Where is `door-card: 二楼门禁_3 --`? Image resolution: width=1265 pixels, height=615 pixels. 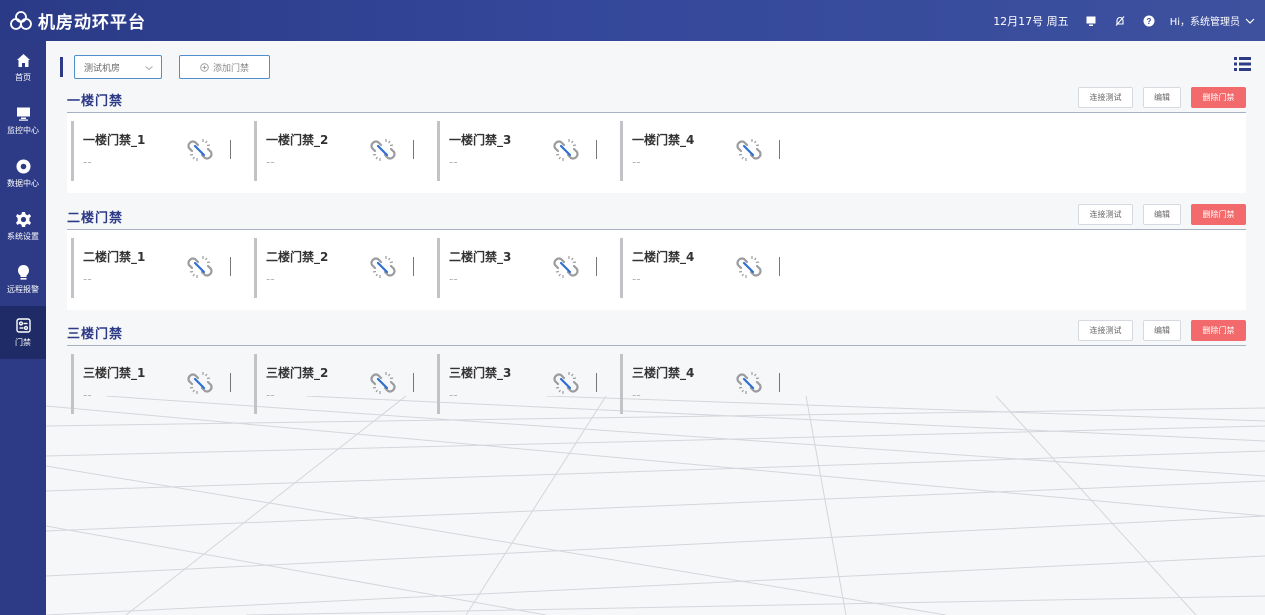
door-card: 二楼门禁_3 -- is located at coordinates (524, 267).